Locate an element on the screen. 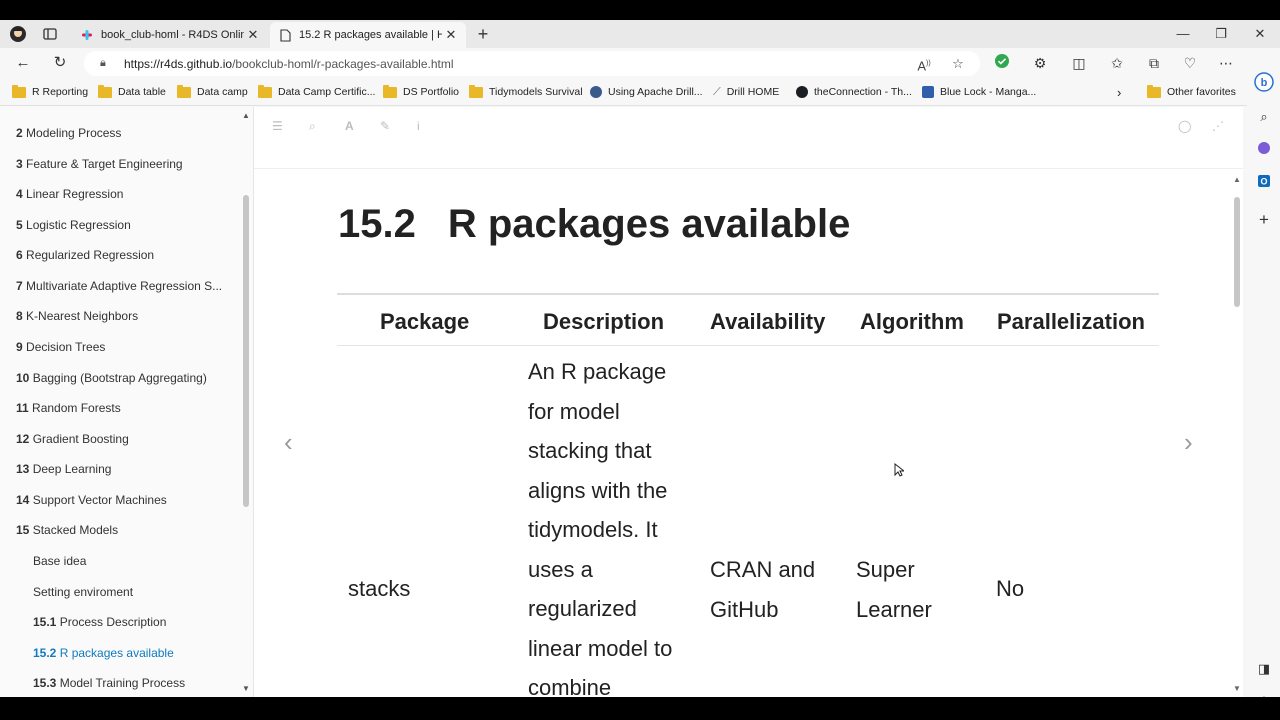  page-scrollbar-thumb is located at coordinates (1237, 252).